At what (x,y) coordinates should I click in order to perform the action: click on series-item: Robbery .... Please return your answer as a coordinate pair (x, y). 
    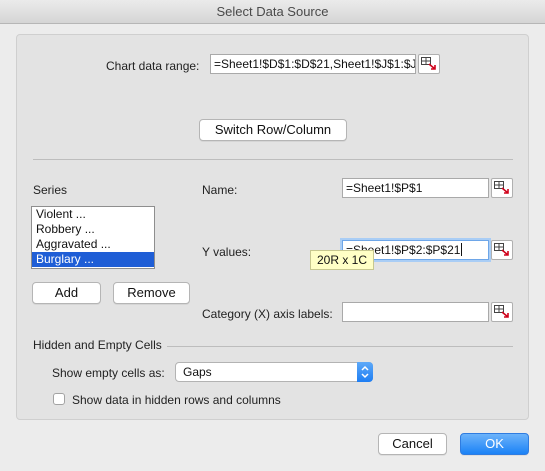
    Looking at the image, I should click on (93, 229).